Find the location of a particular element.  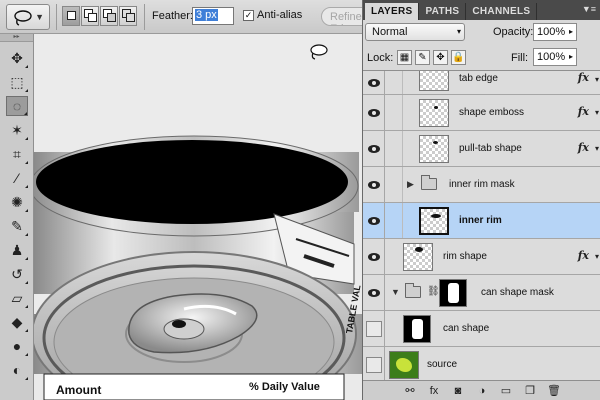

new-layer-icon: ❐ is located at coordinates (530, 390).